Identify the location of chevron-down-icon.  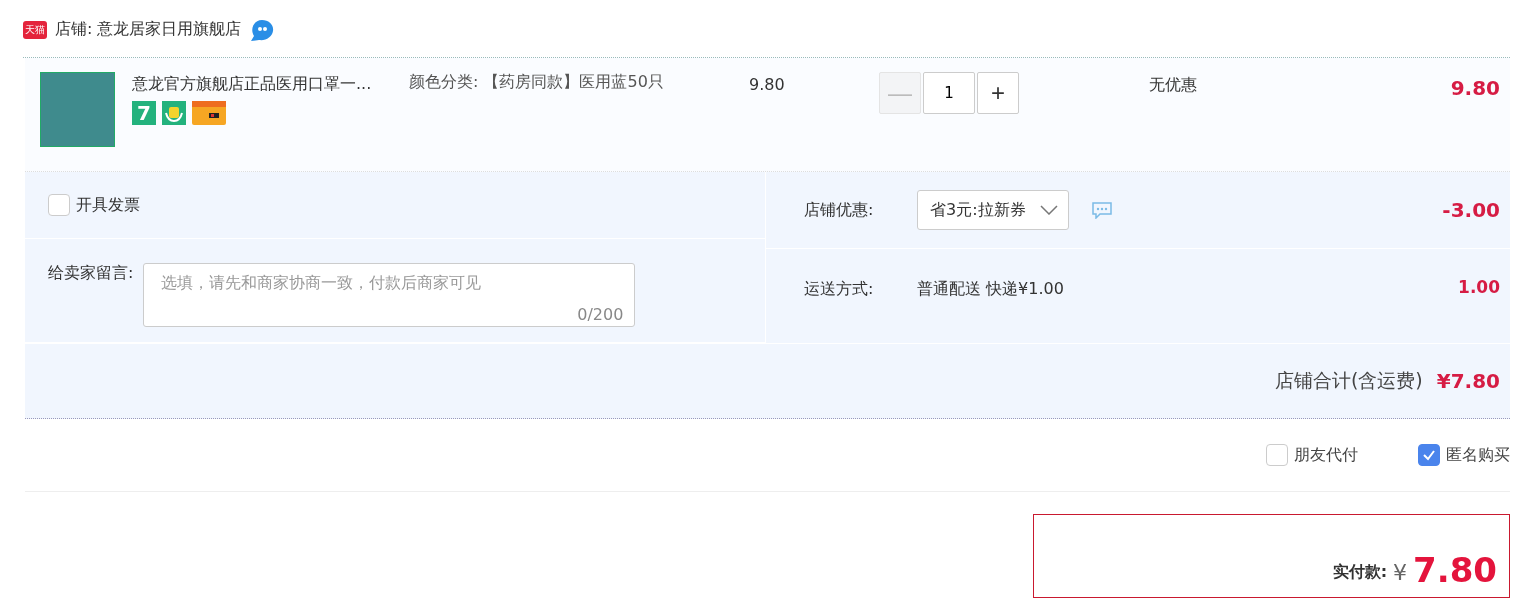
(1048, 210).